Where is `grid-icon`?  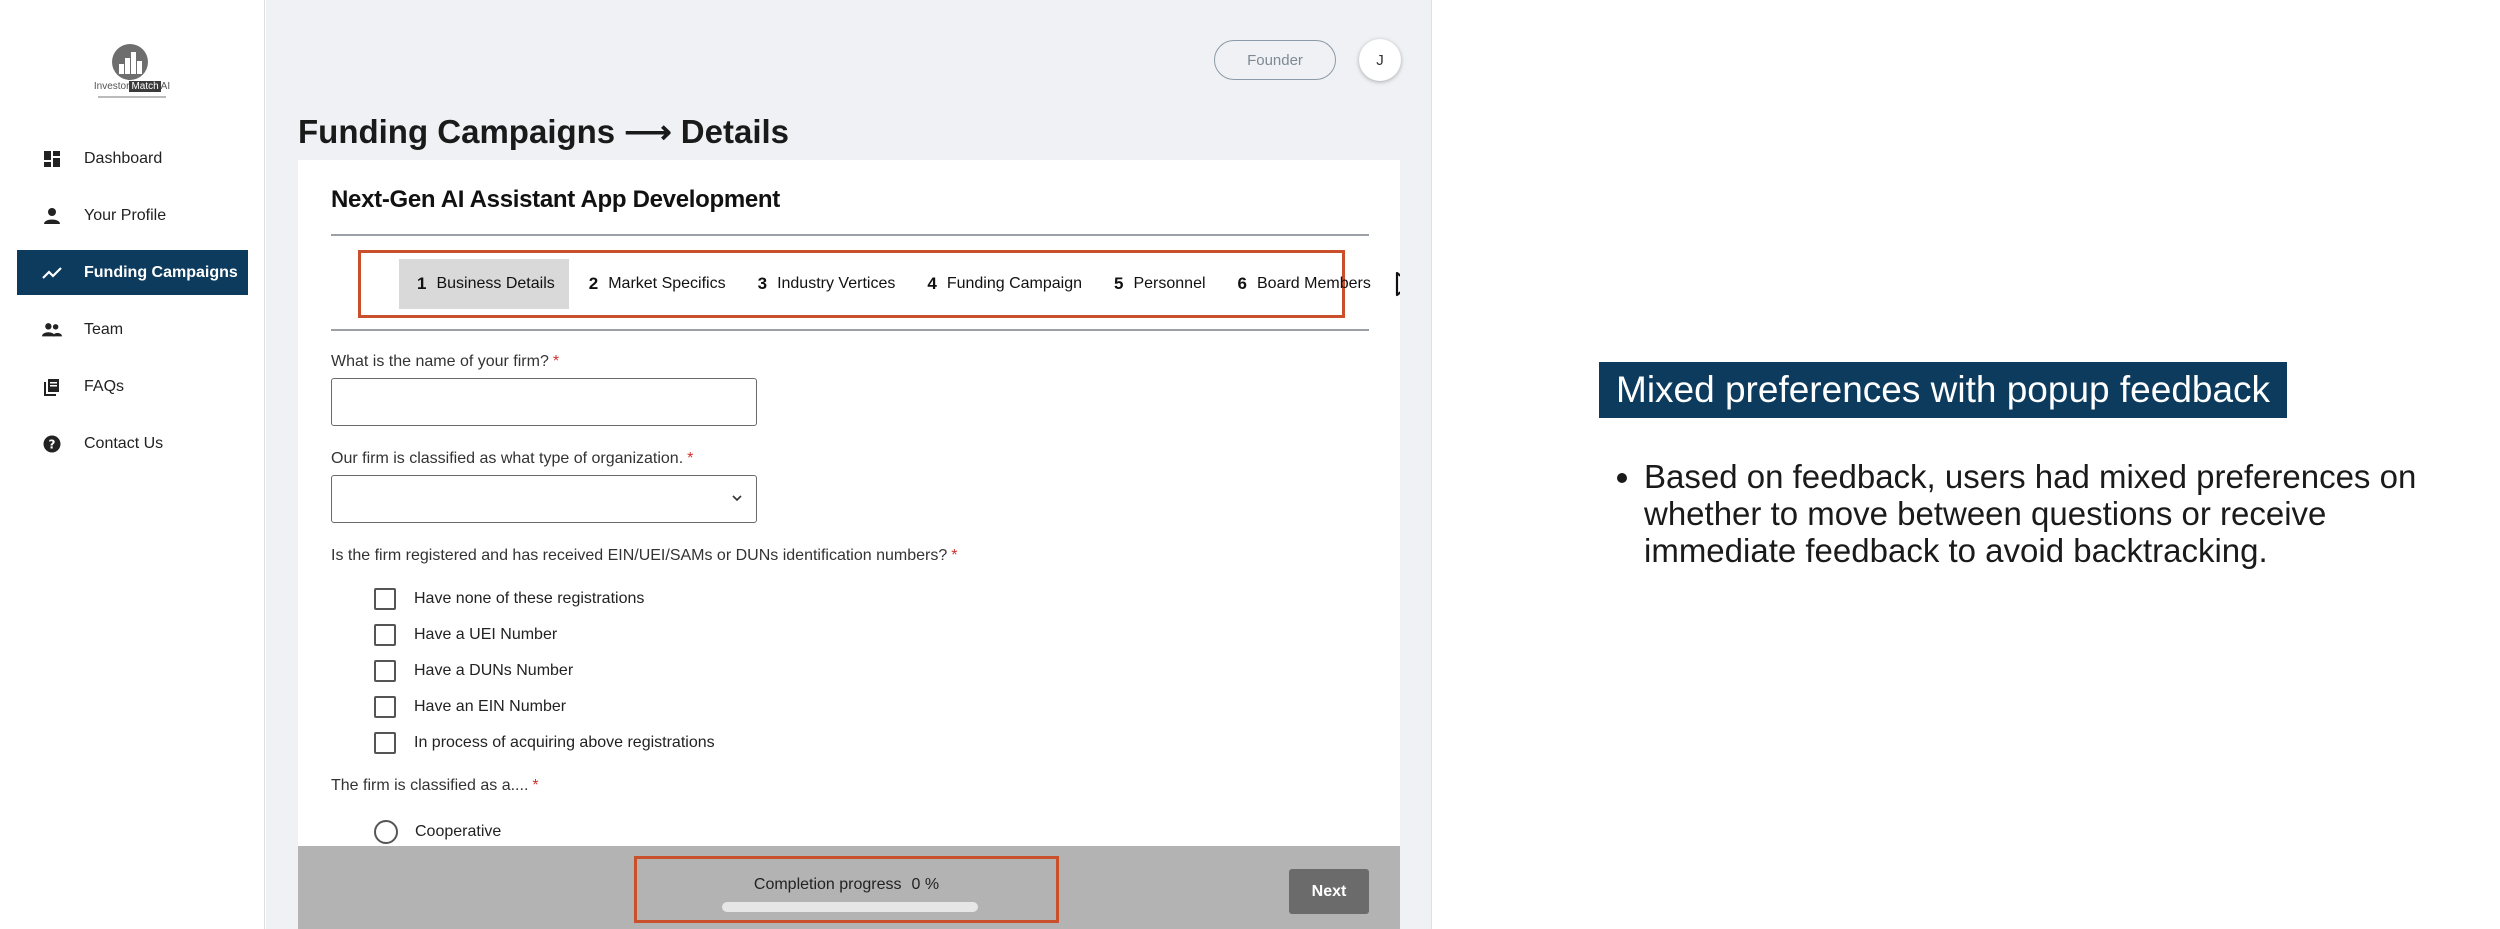 grid-icon is located at coordinates (52, 159).